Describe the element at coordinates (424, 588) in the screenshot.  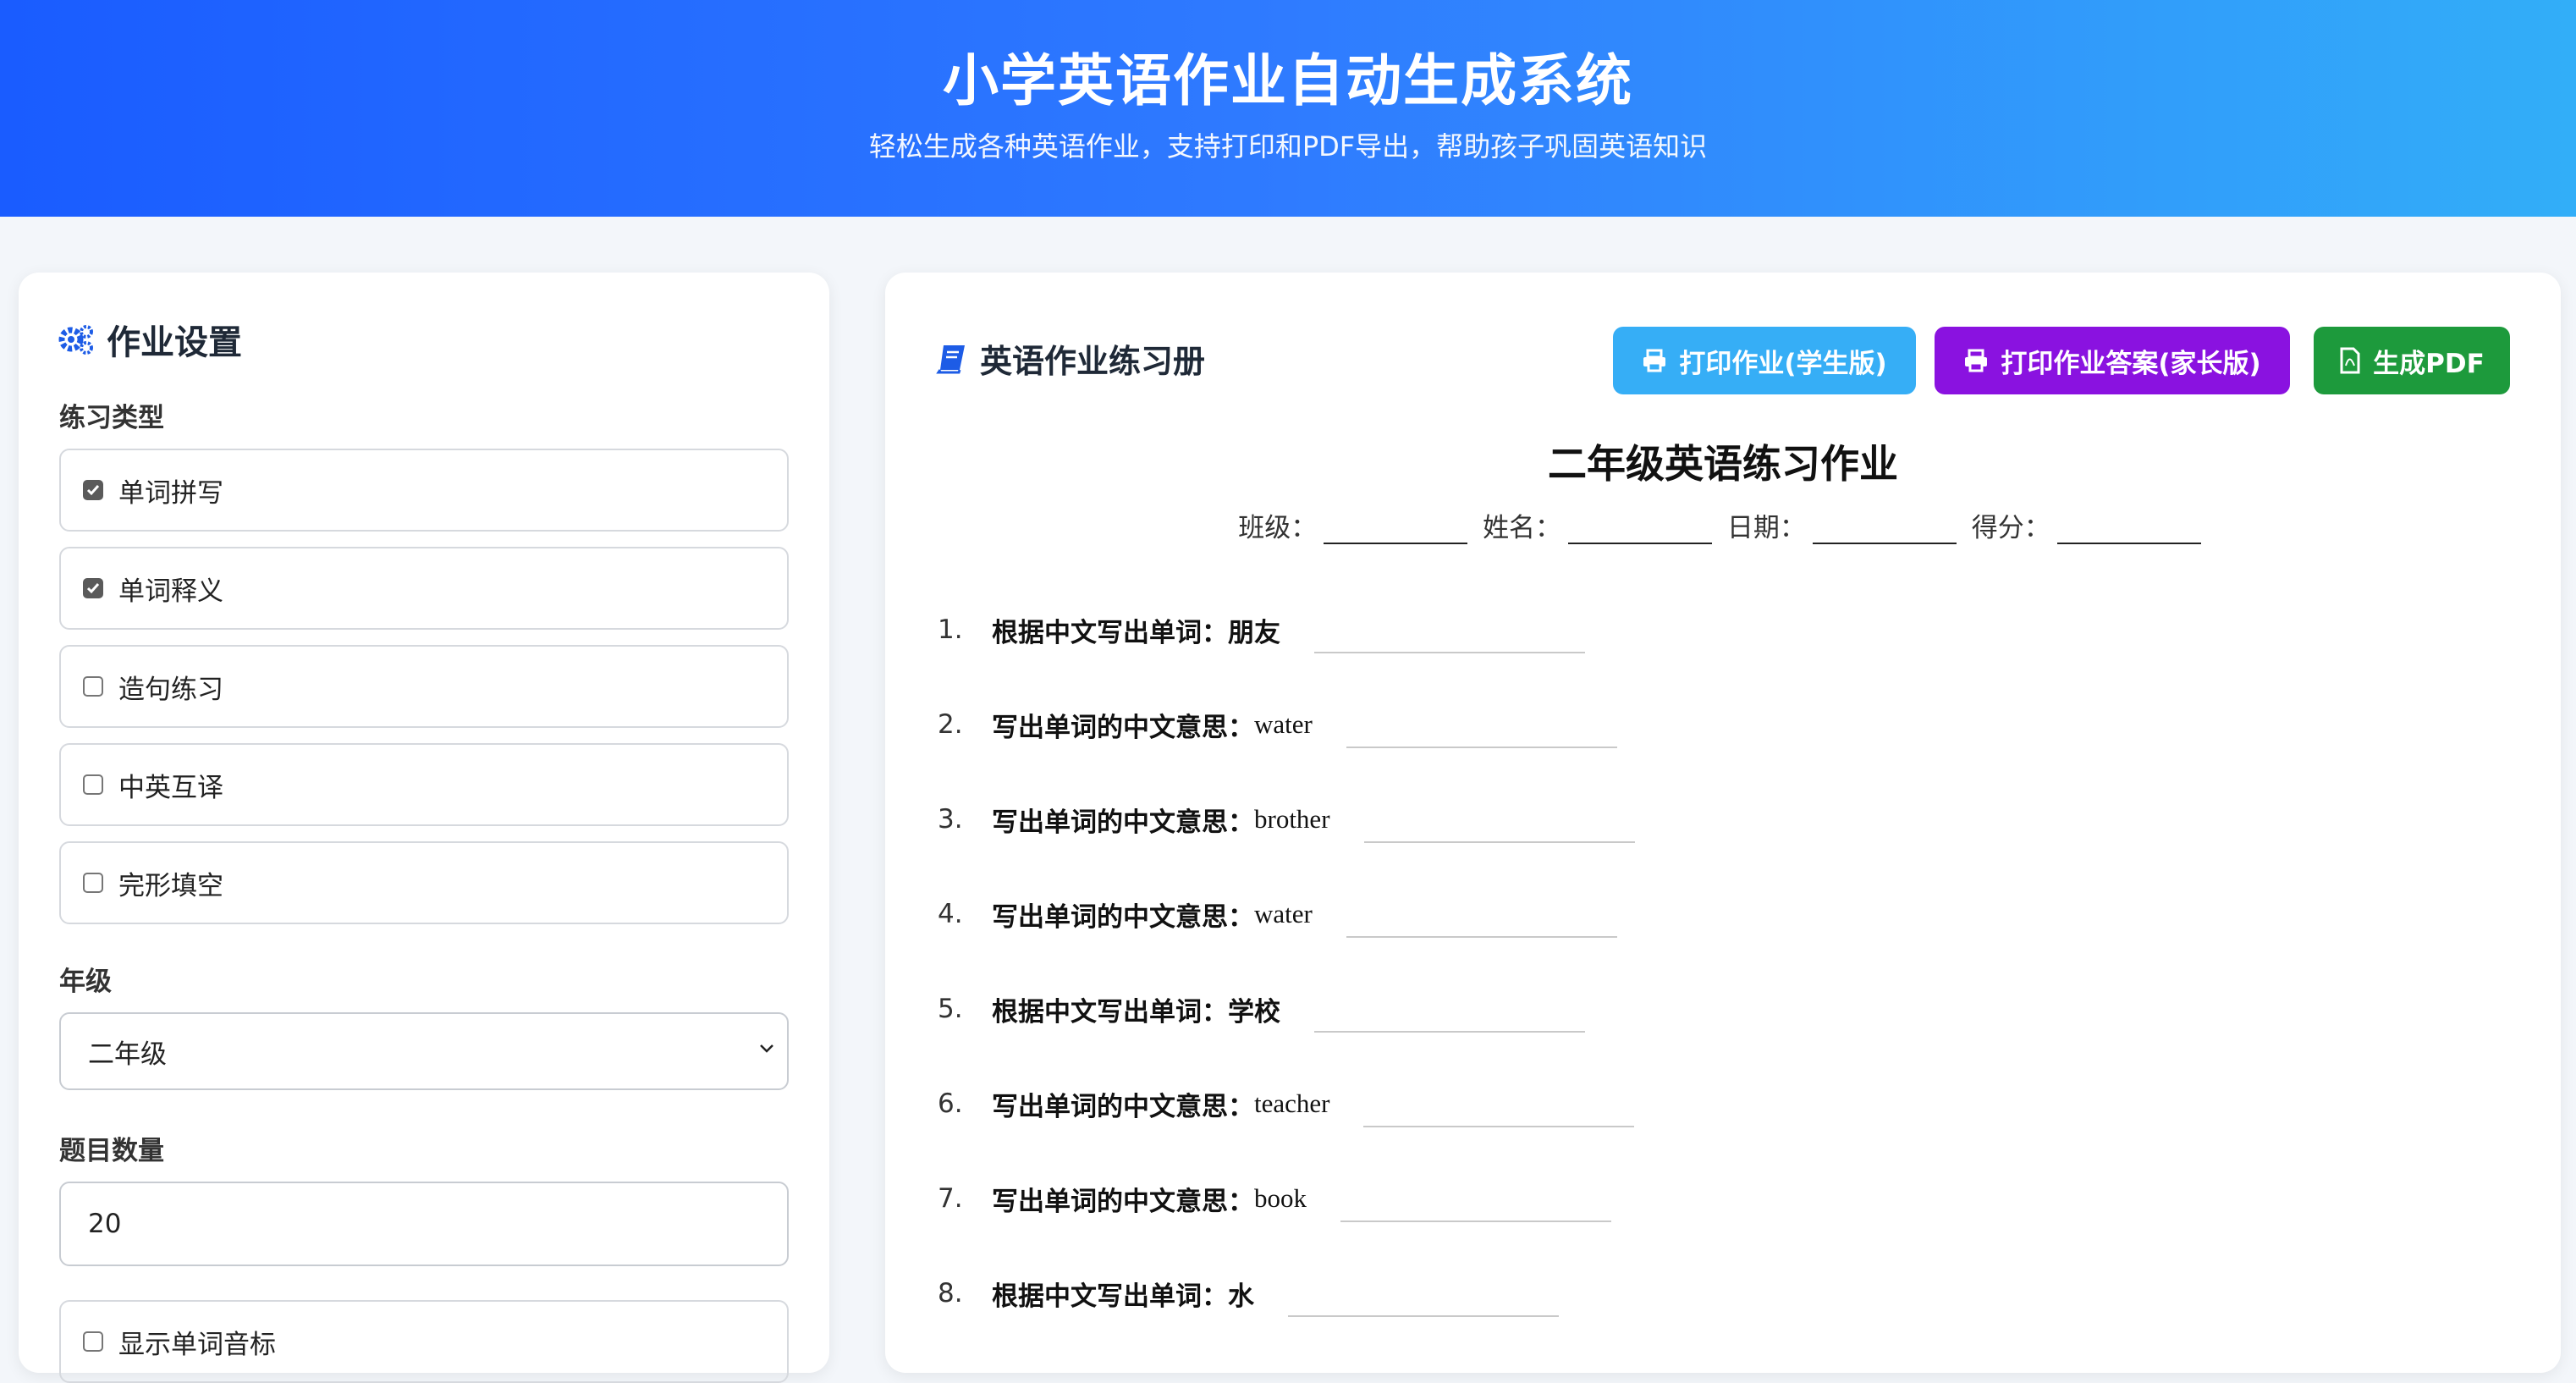
I see `practice-option-meaning: 单词释义` at that location.